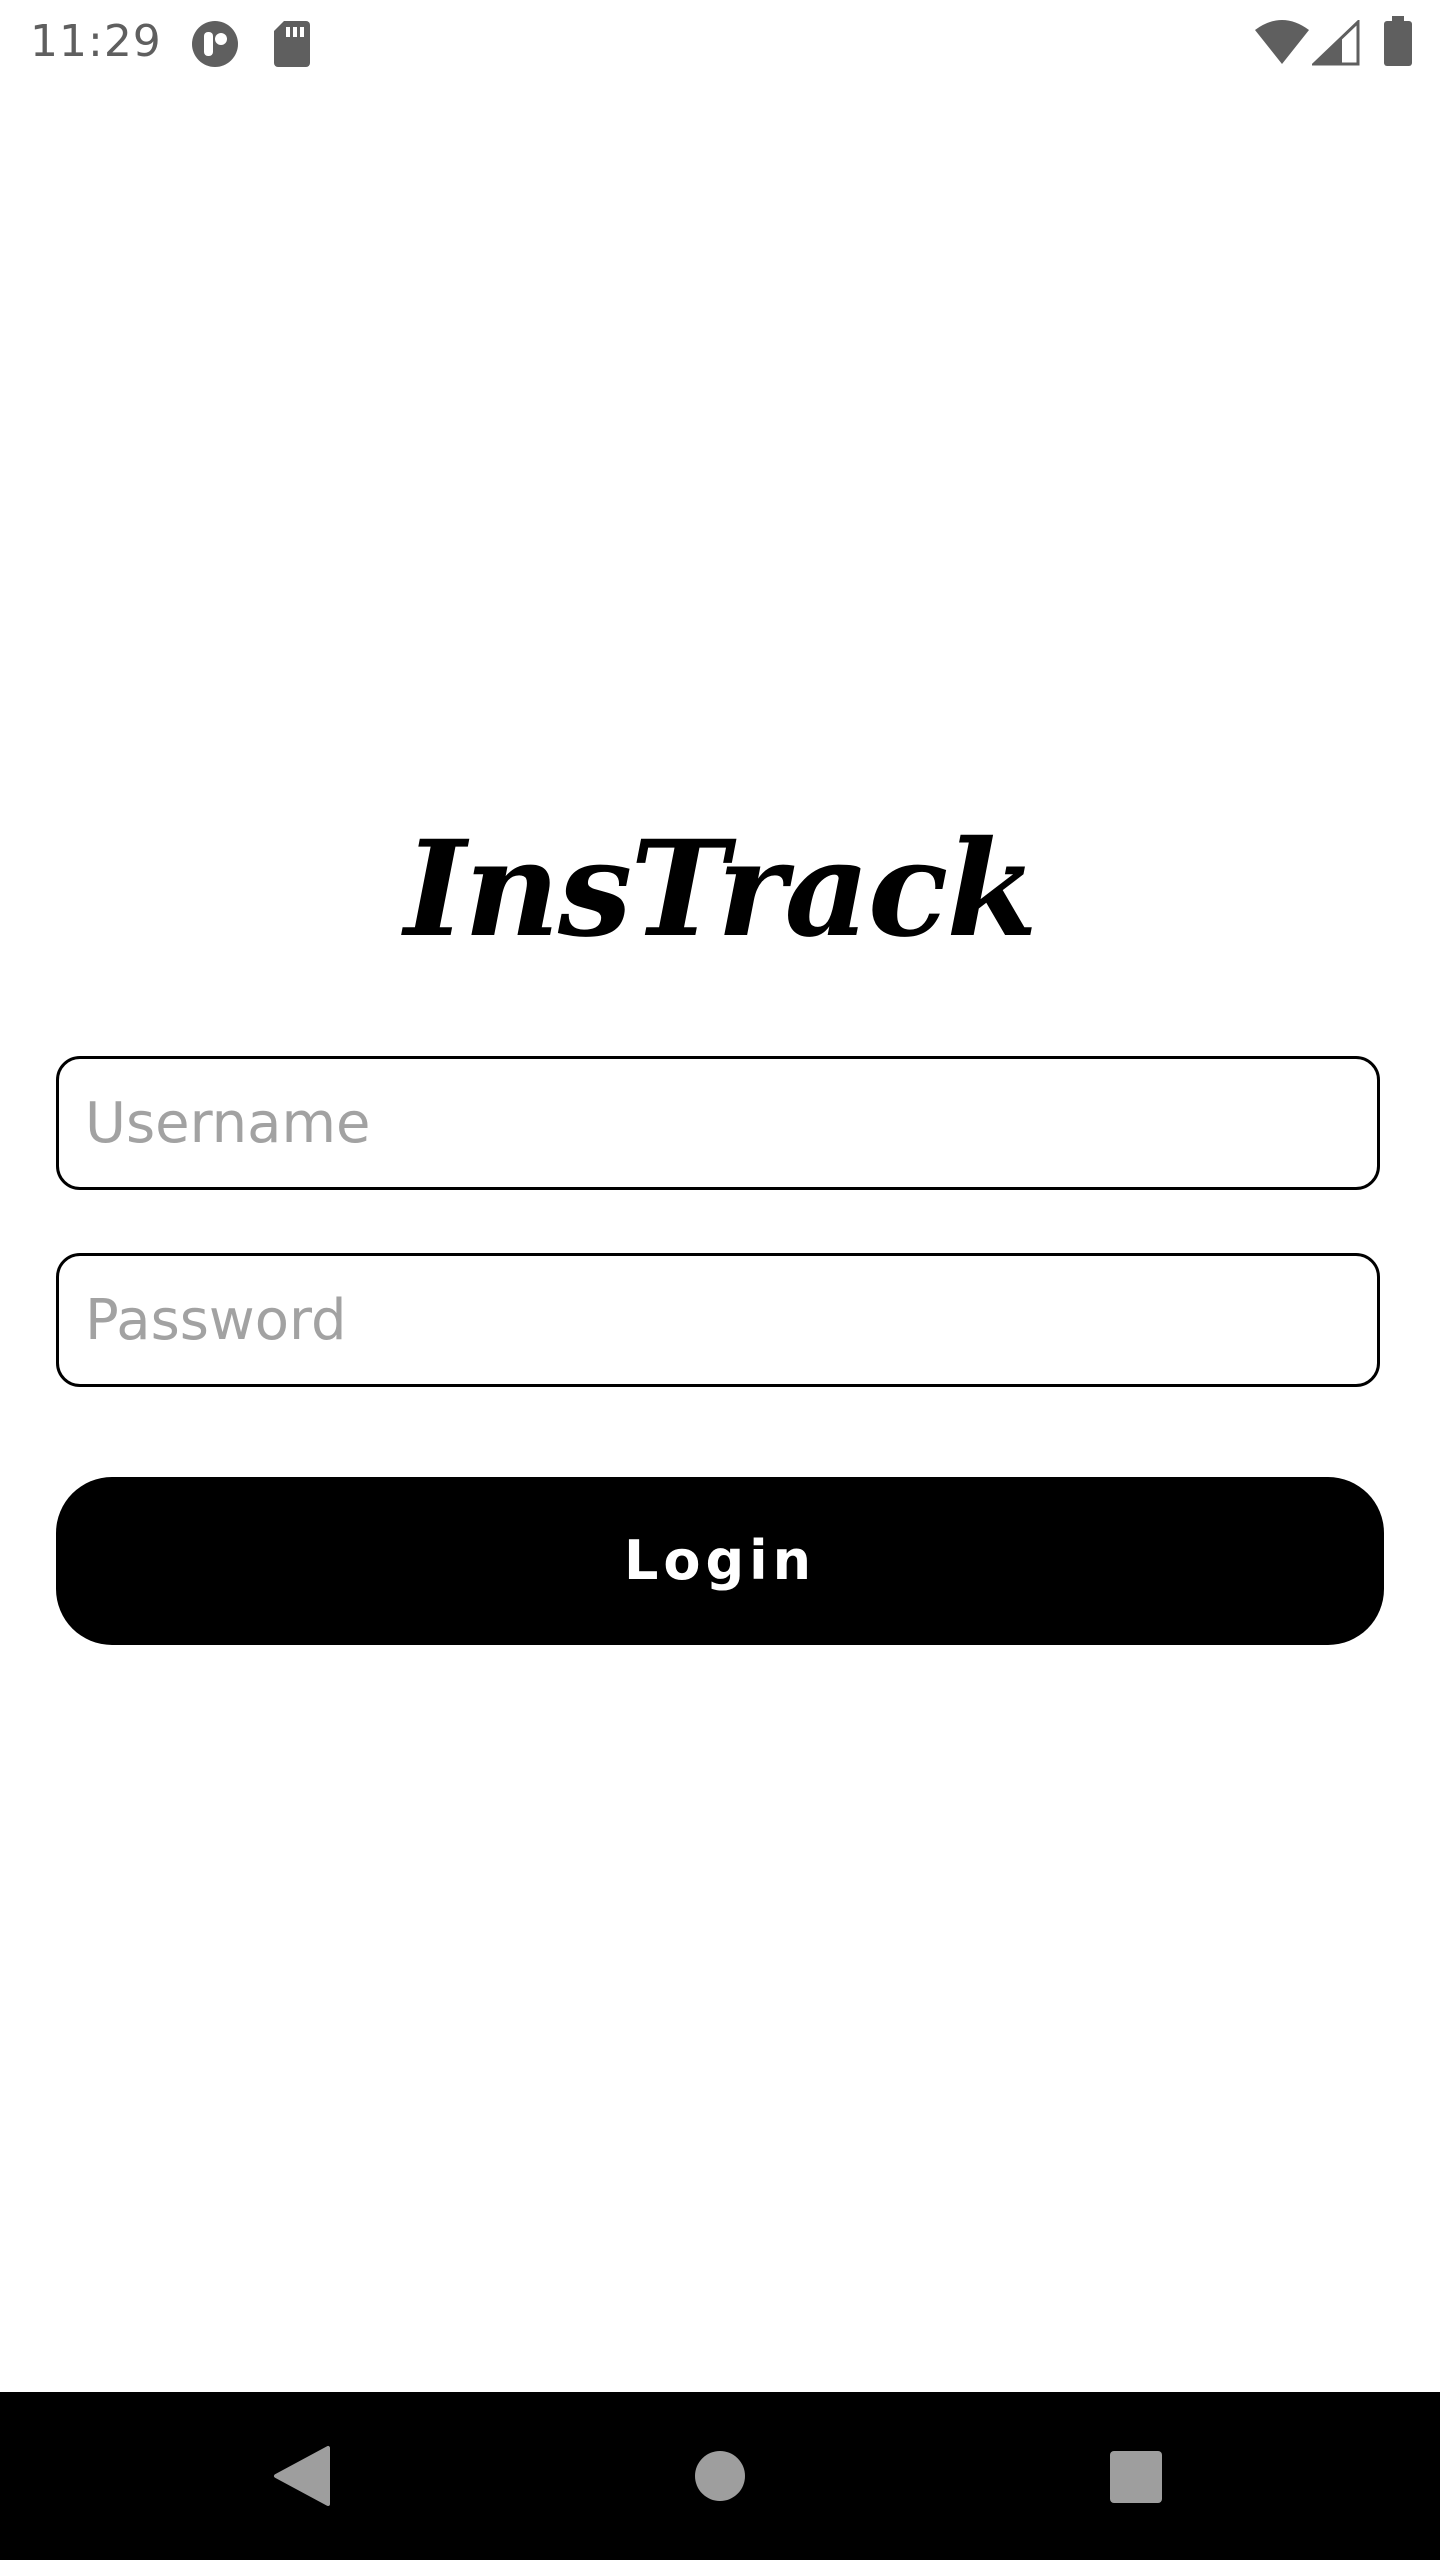  What do you see at coordinates (1336, 43) in the screenshot?
I see `cell-signal-icon` at bounding box center [1336, 43].